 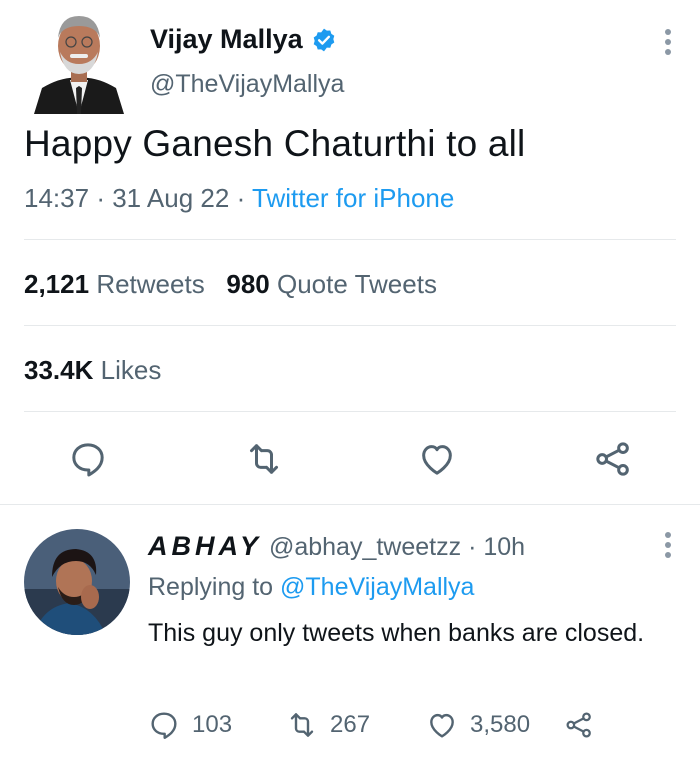 I want to click on replying-to-mention: @TheVijayMallya, so click(x=377, y=587).